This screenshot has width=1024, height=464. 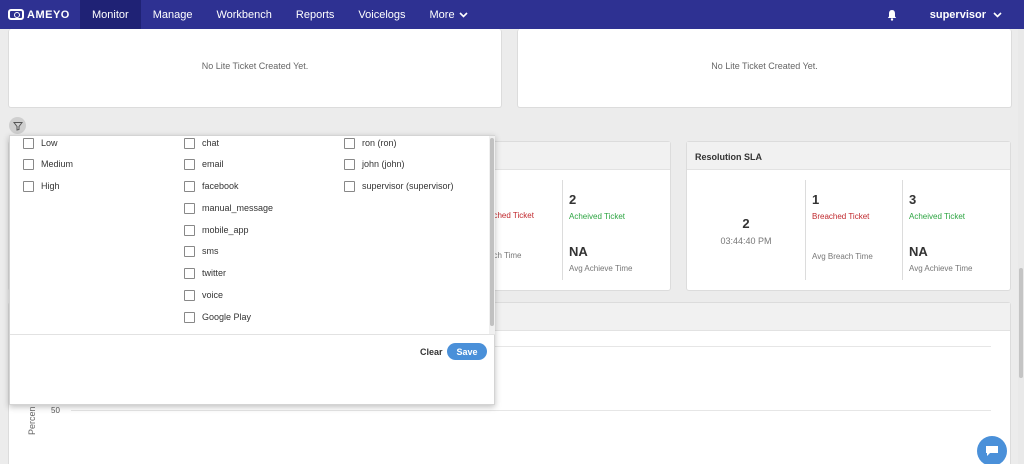 What do you see at coordinates (957, 14) in the screenshot?
I see `user-name: supervisor` at bounding box center [957, 14].